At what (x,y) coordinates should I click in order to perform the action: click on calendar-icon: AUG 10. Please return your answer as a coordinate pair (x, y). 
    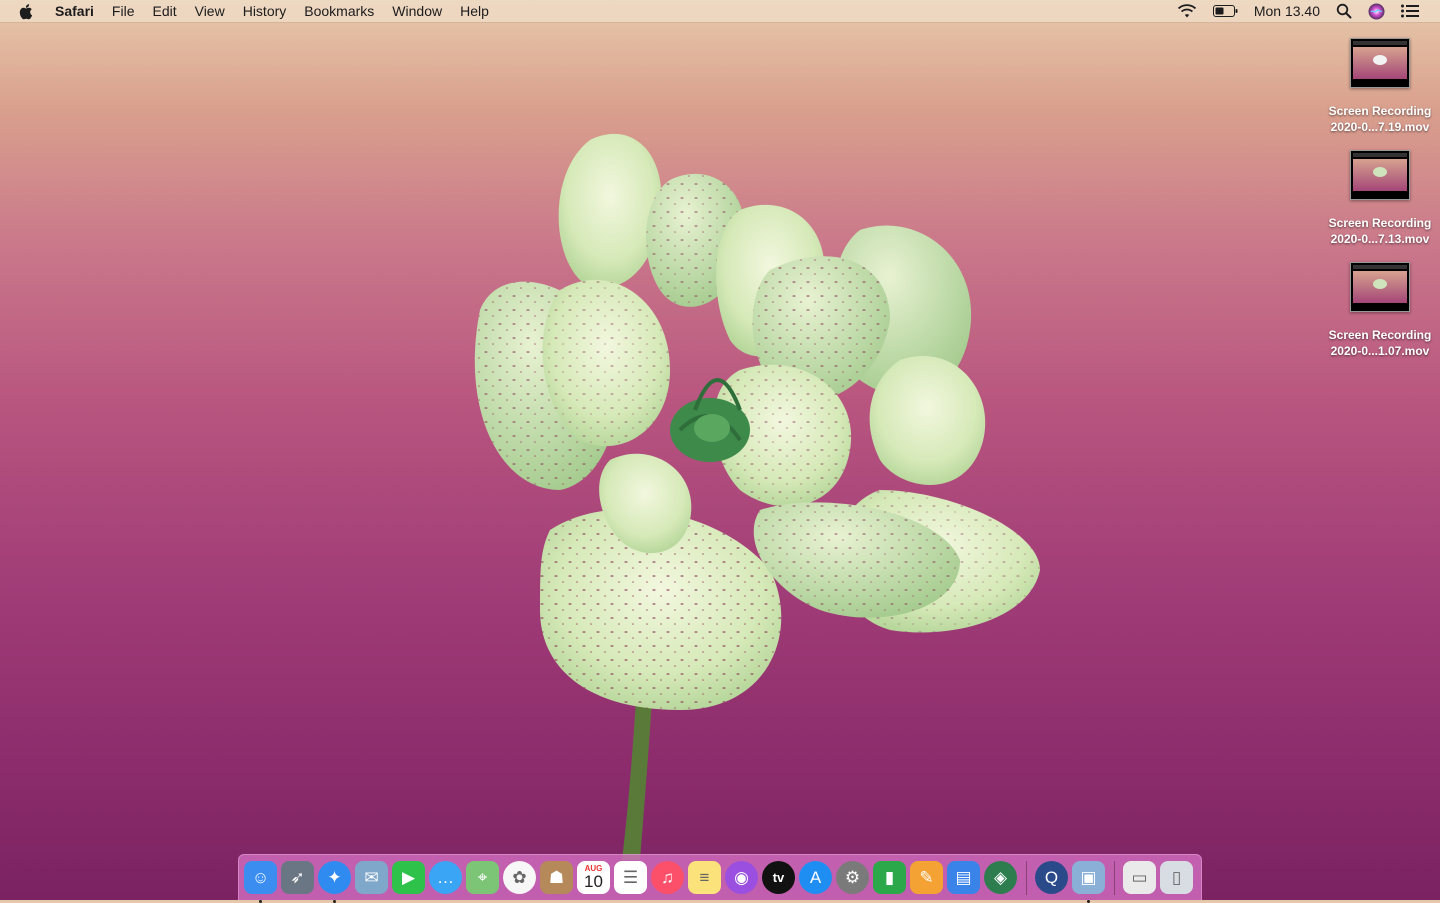
    Looking at the image, I should click on (593, 877).